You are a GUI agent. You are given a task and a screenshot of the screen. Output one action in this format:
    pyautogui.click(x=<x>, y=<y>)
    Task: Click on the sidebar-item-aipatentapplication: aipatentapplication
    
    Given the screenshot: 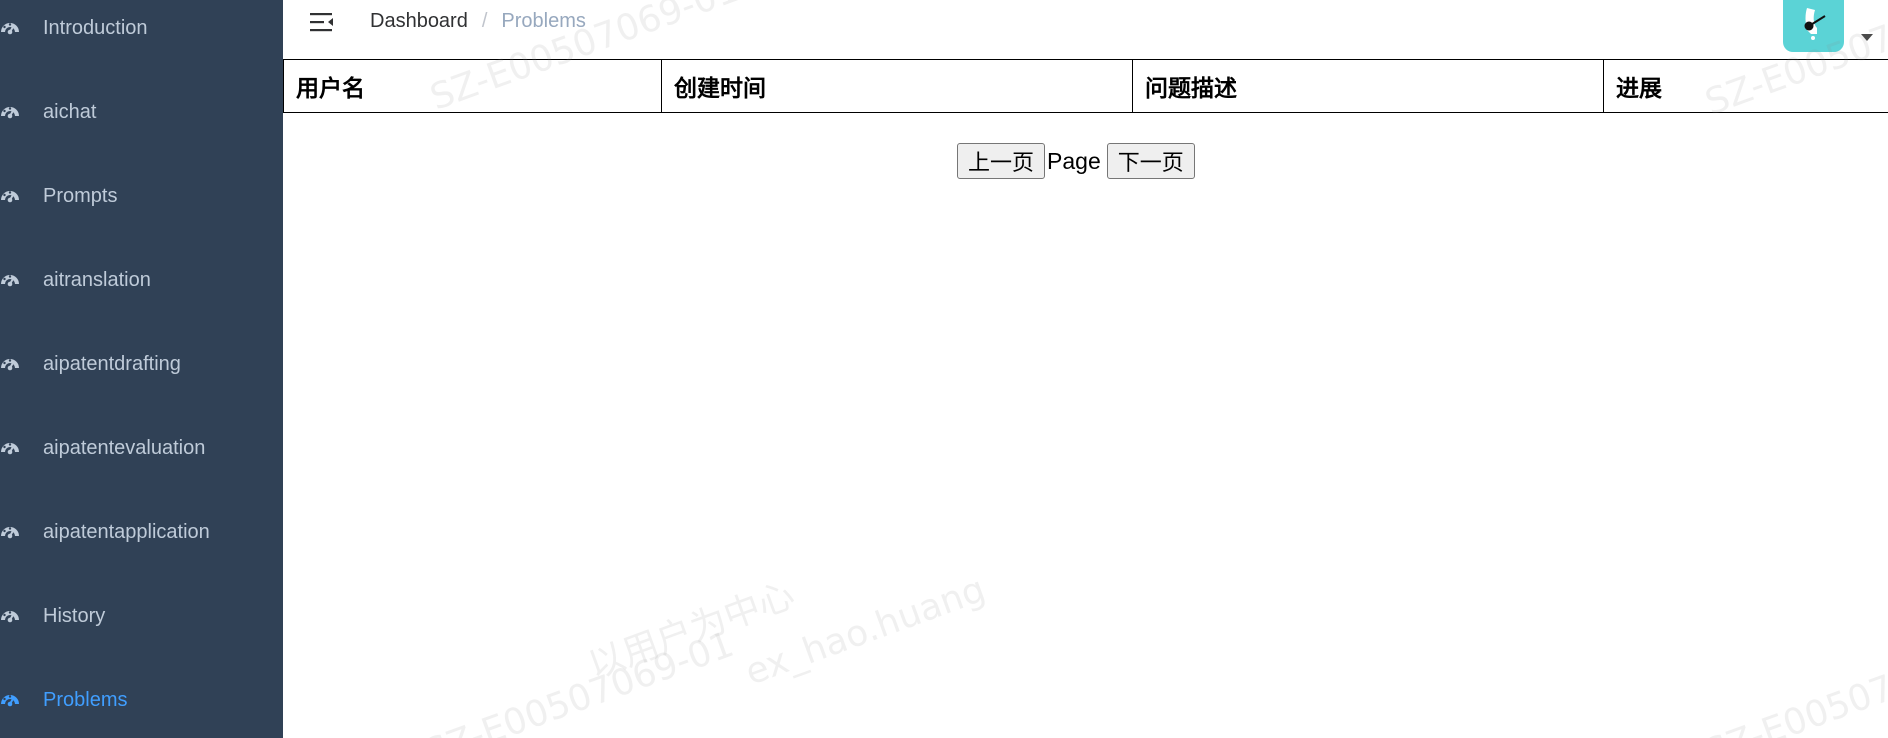 What is the action you would take?
    pyautogui.click(x=141, y=532)
    